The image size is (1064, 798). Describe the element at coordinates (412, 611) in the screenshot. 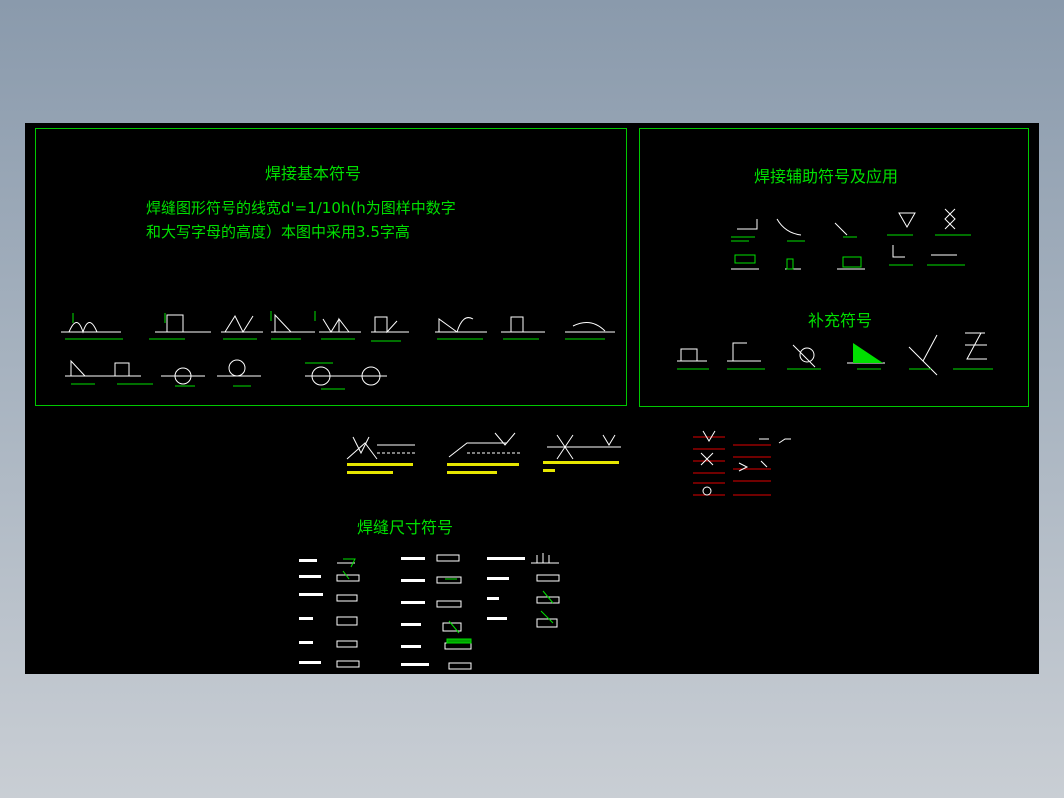

I see `size-symbols-text` at that location.